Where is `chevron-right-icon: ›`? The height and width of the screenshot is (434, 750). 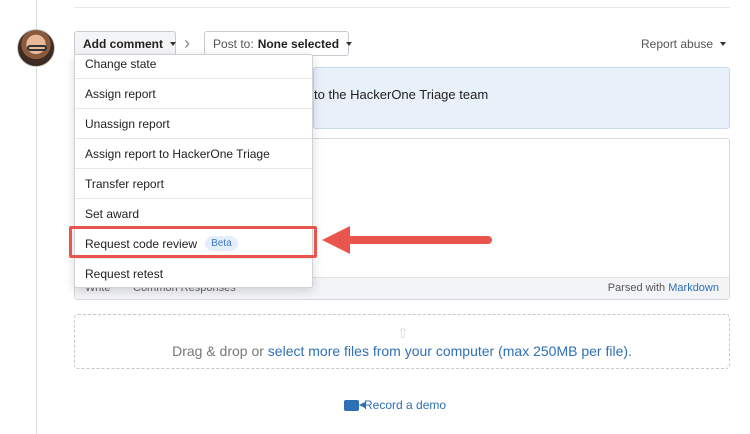
chevron-right-icon: › is located at coordinates (187, 43).